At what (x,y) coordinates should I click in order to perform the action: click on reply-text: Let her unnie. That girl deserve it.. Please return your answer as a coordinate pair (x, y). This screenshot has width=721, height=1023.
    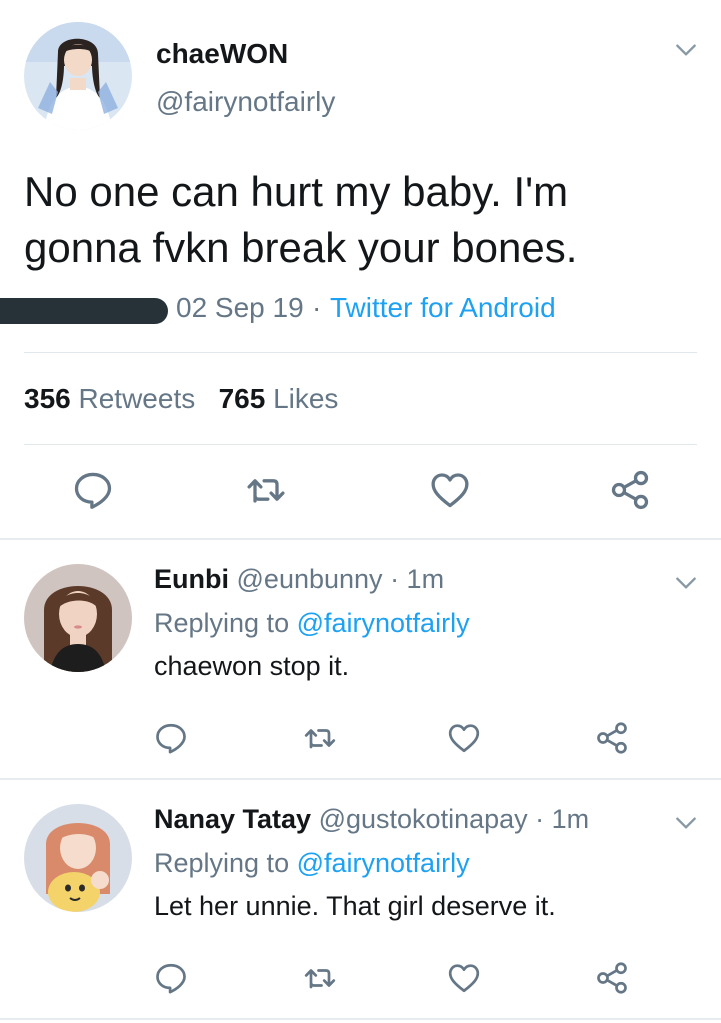
    Looking at the image, I should click on (355, 906).